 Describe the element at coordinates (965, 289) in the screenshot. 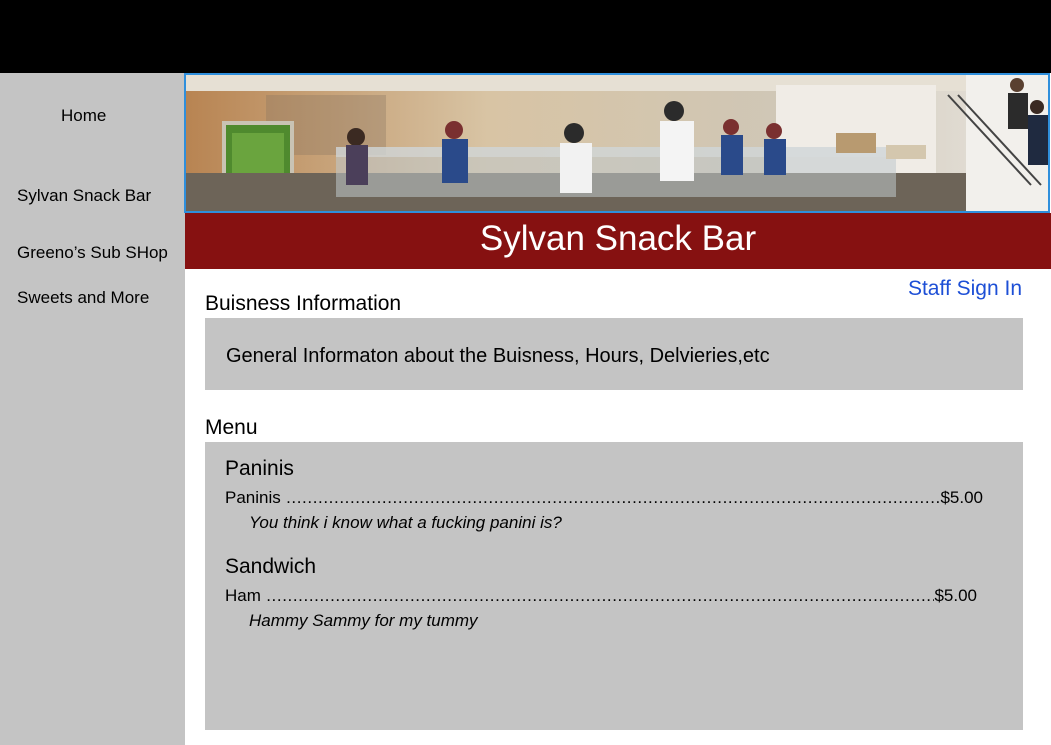

I see `staff-sign-in-link: Staff Sign In` at that location.